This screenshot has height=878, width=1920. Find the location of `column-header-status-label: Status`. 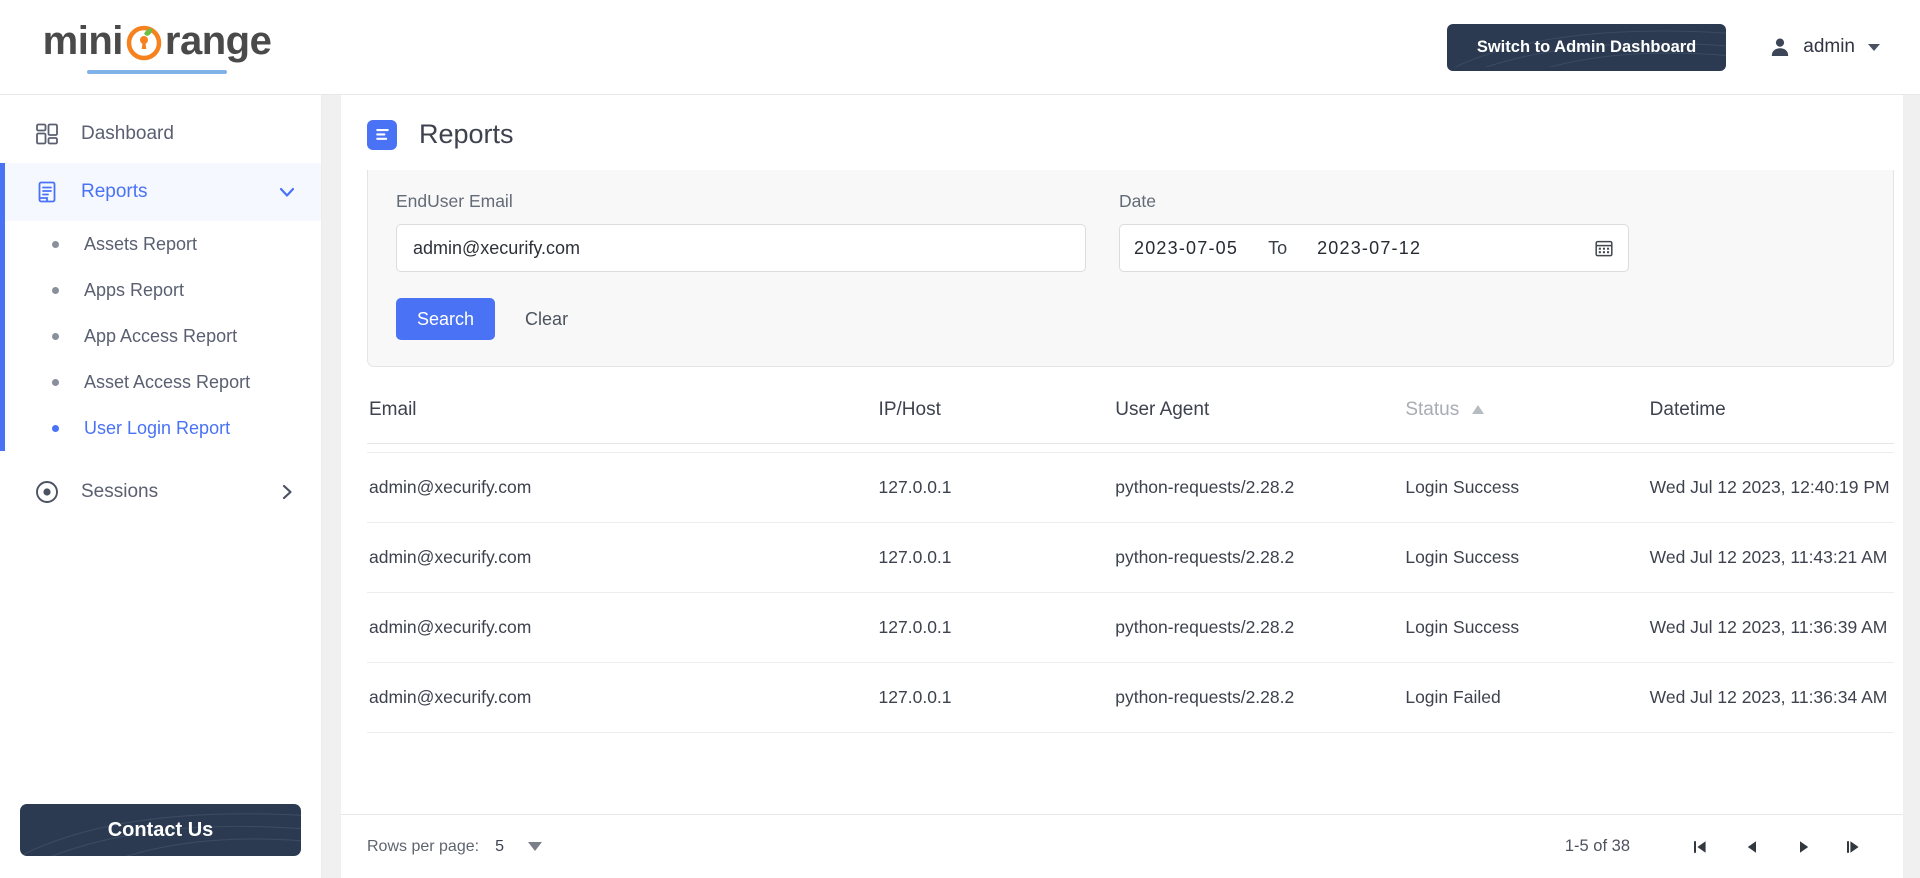

column-header-status-label: Status is located at coordinates (1432, 409).